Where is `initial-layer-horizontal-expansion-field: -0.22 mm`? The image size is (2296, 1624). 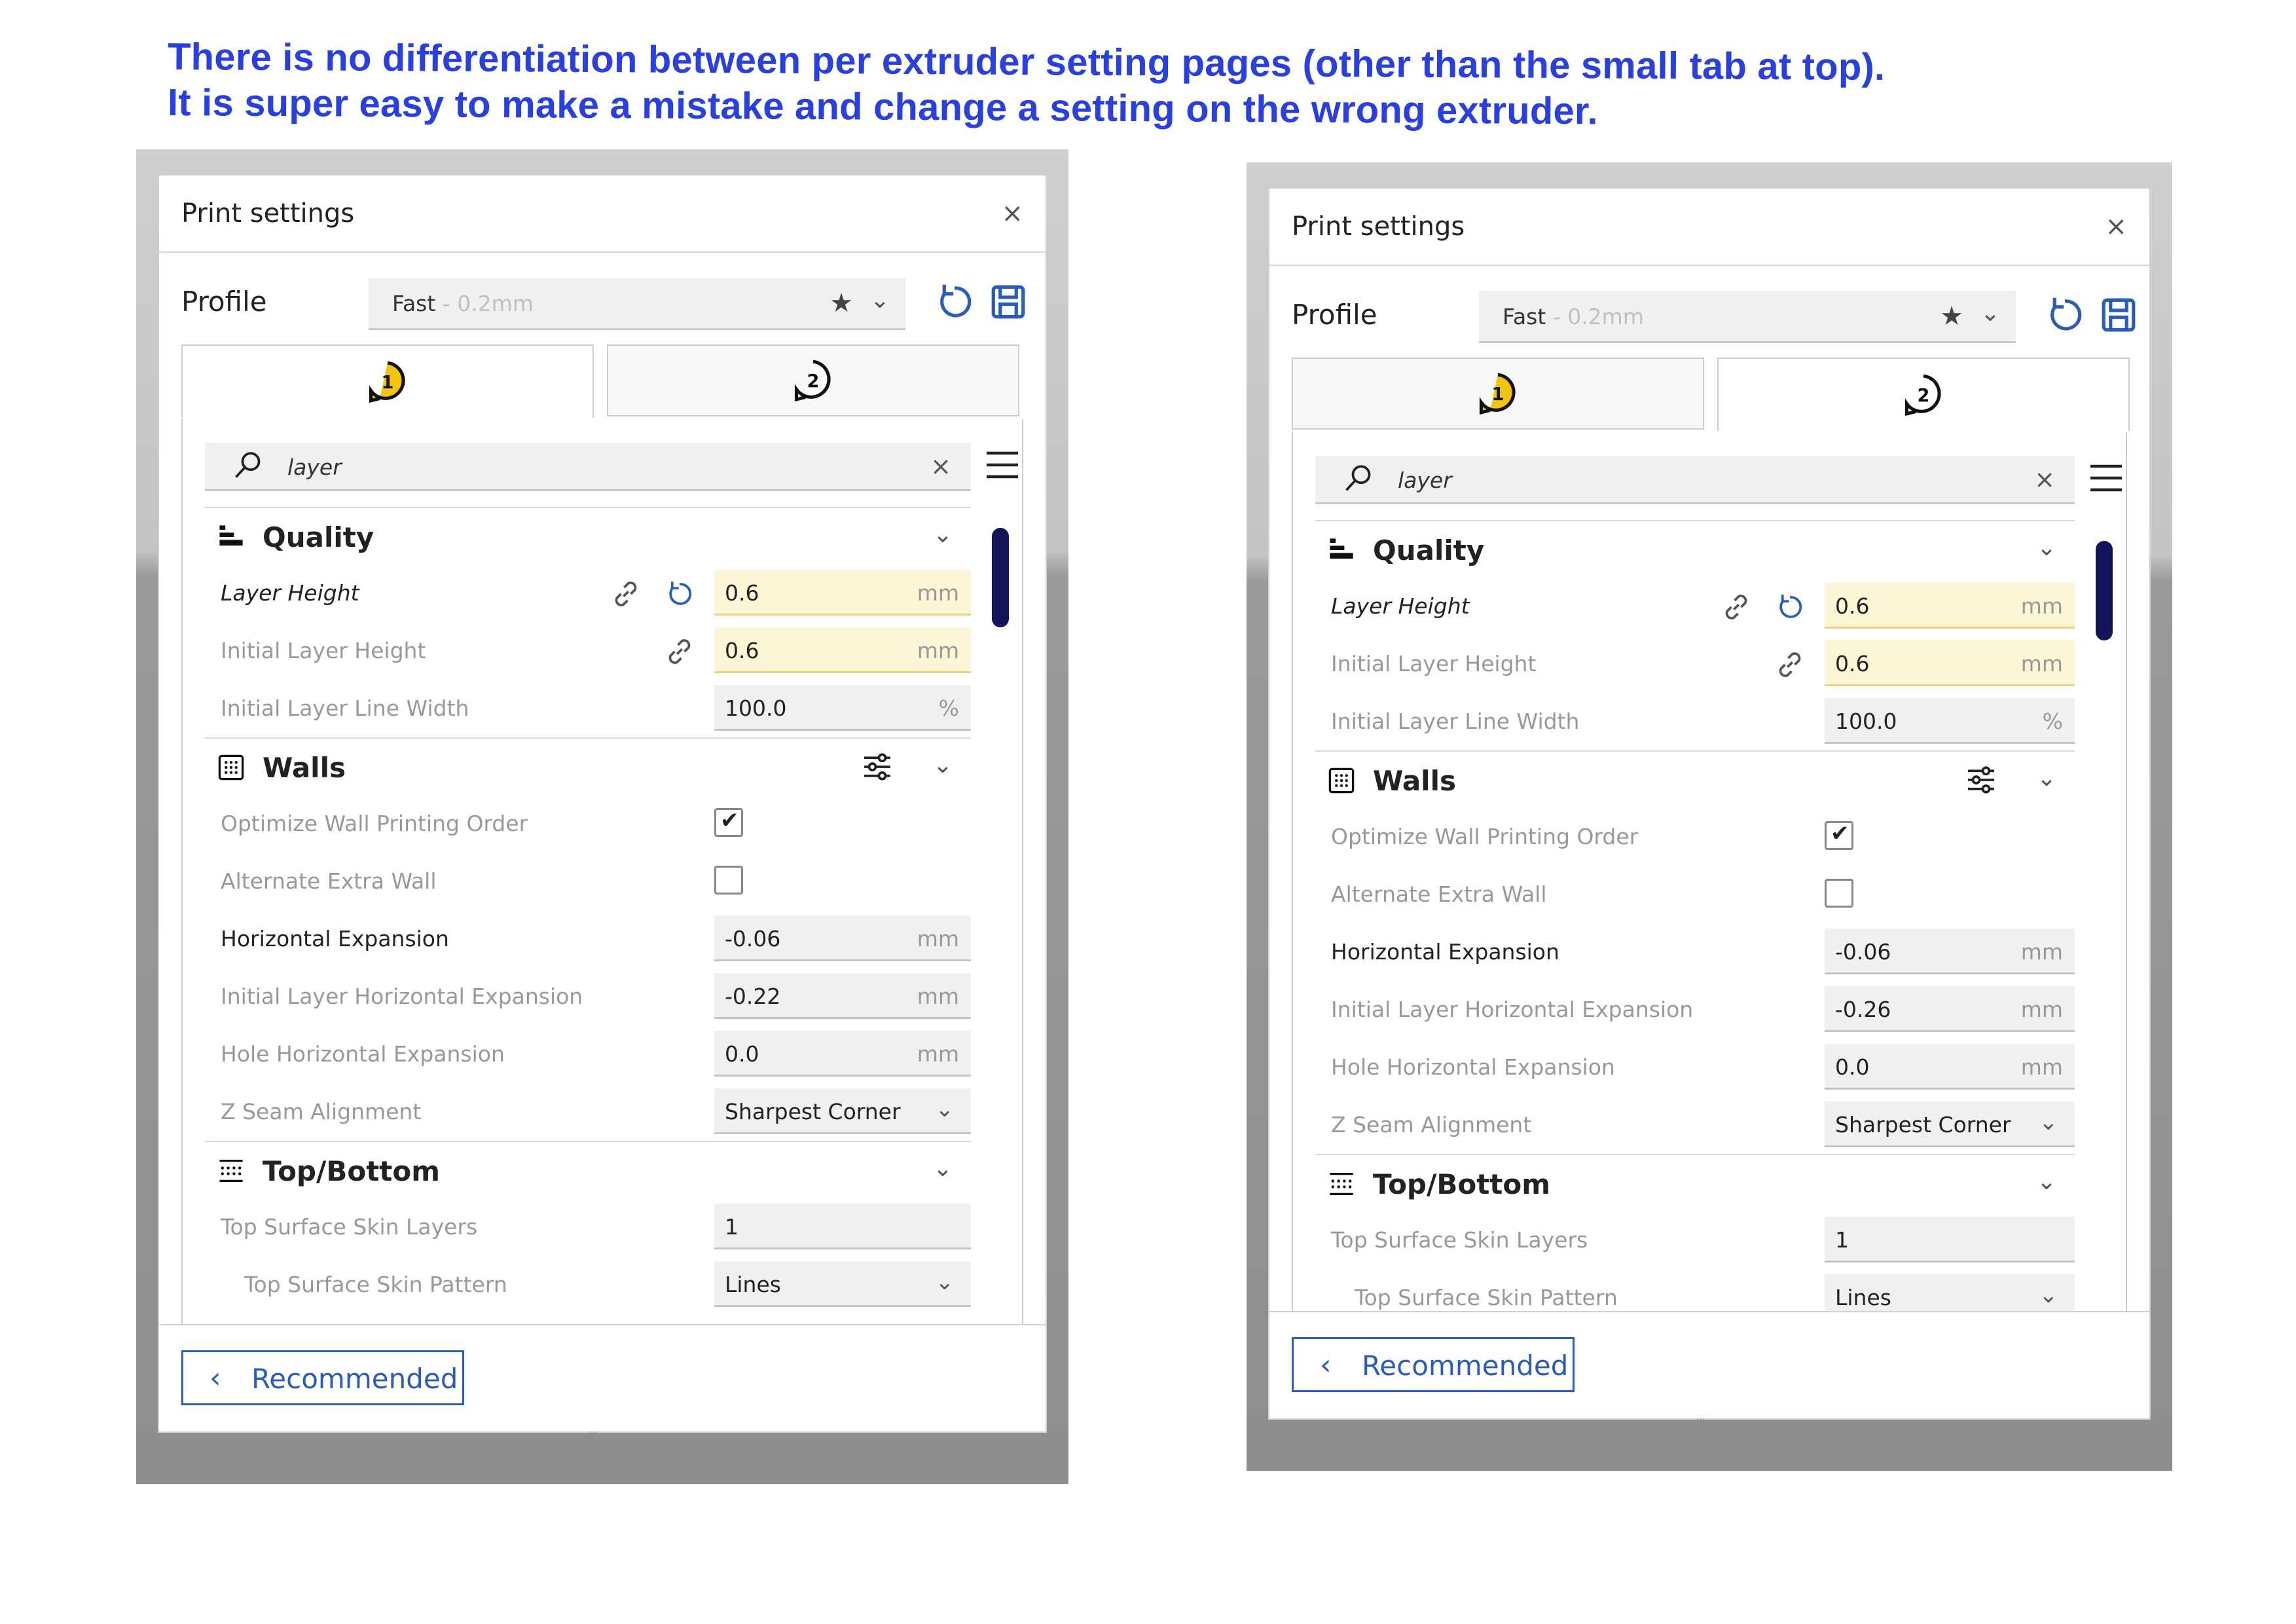 initial-layer-horizontal-expansion-field: -0.22 mm is located at coordinates (842, 996).